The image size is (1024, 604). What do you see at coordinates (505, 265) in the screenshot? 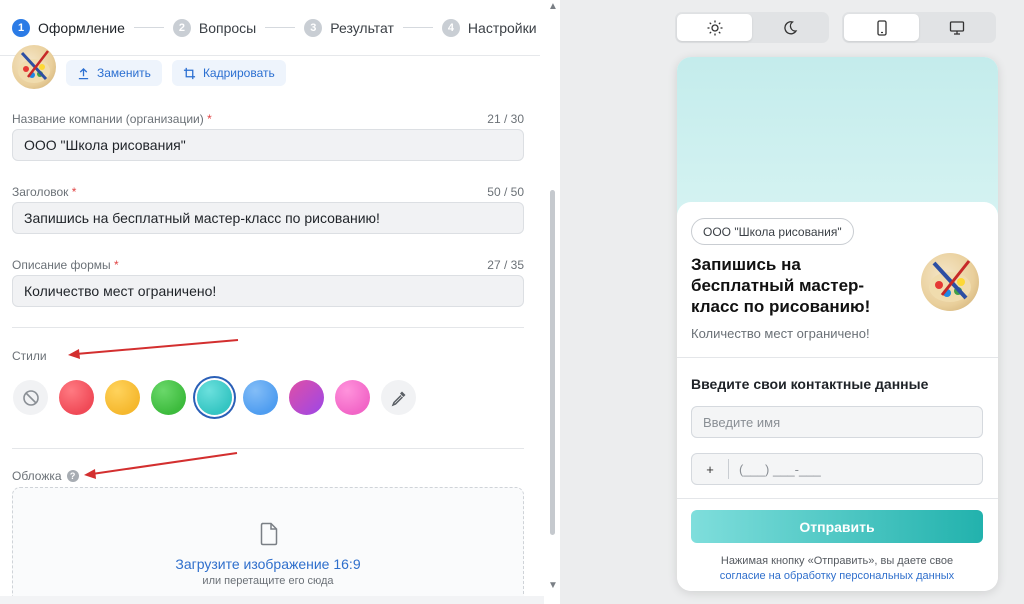
I see `description-counter: 27 / 35` at bounding box center [505, 265].